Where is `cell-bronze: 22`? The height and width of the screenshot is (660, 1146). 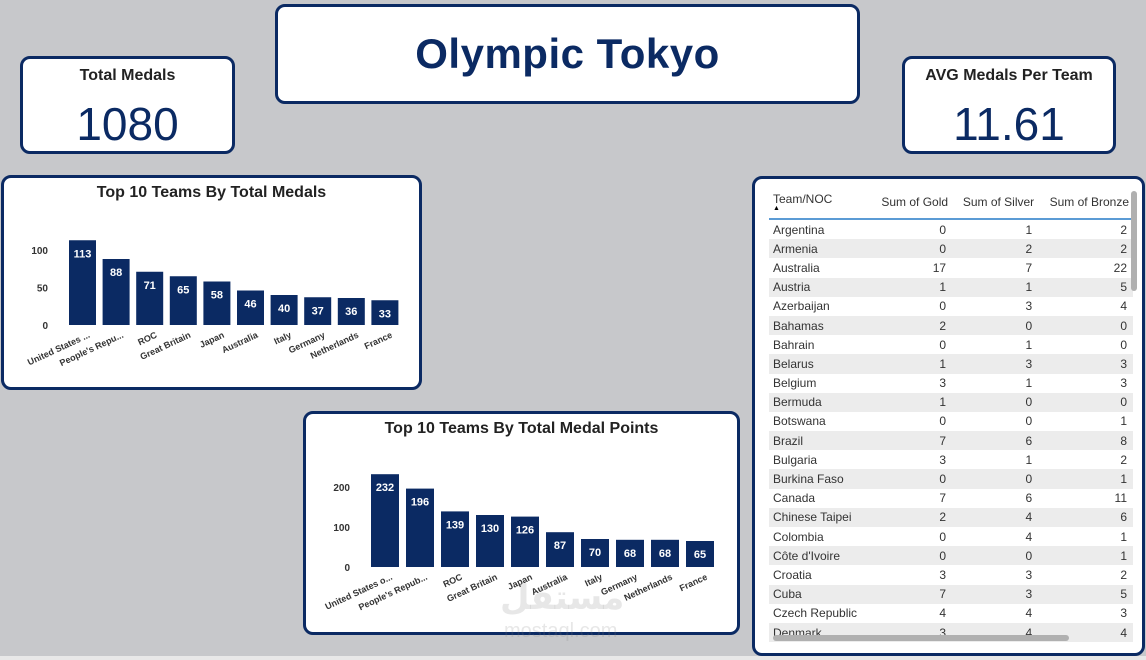 cell-bronze: 22 is located at coordinates (1120, 267).